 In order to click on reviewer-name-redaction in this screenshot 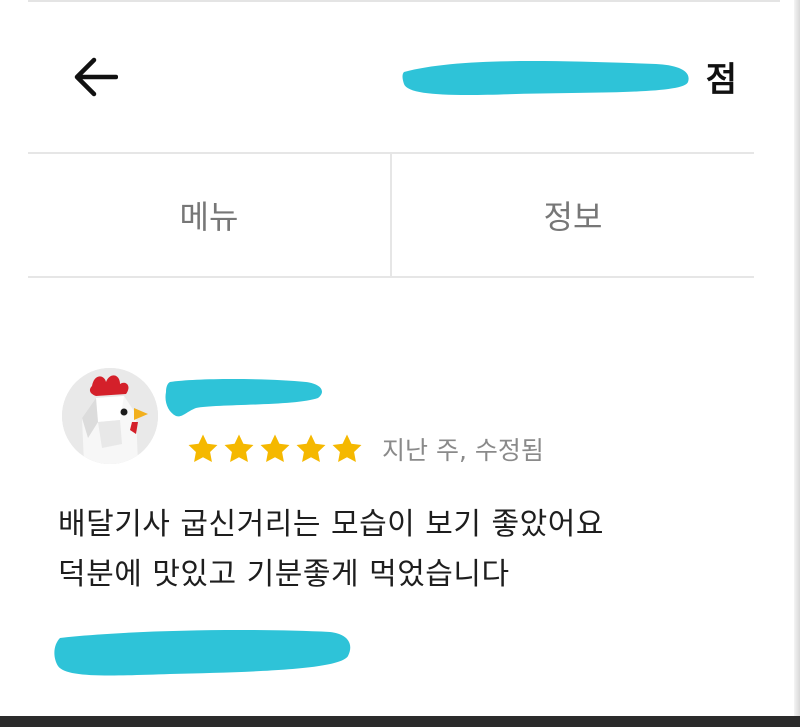, I will do `click(242, 398)`.